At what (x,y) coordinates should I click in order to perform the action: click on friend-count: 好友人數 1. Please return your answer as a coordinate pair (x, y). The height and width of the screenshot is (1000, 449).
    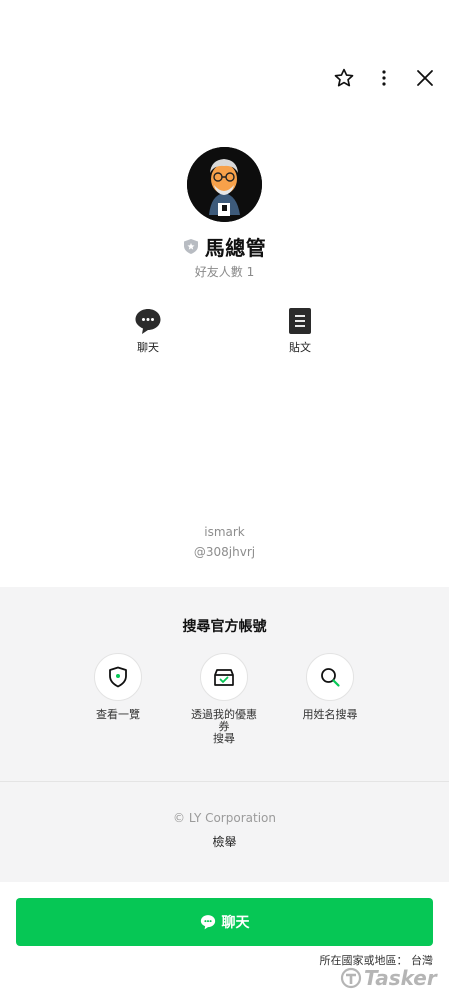
    Looking at the image, I should click on (224, 272).